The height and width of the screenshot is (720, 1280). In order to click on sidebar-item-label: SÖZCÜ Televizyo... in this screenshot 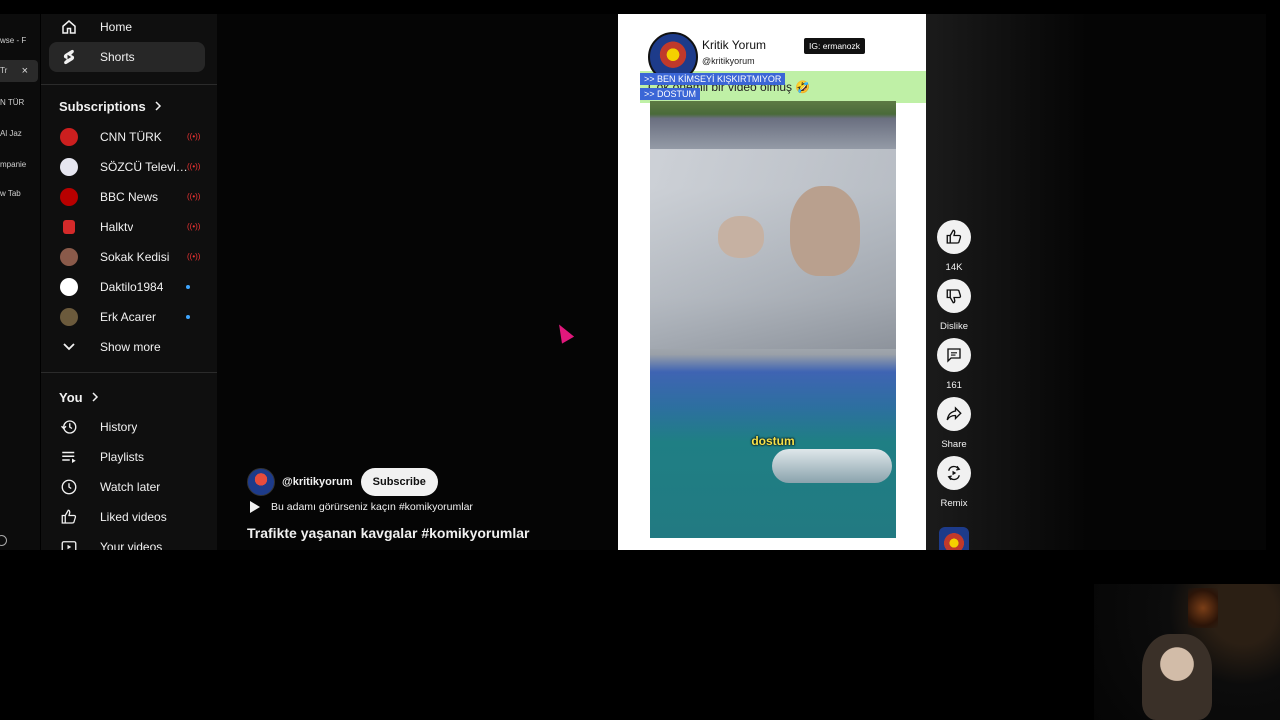, I will do `click(144, 167)`.